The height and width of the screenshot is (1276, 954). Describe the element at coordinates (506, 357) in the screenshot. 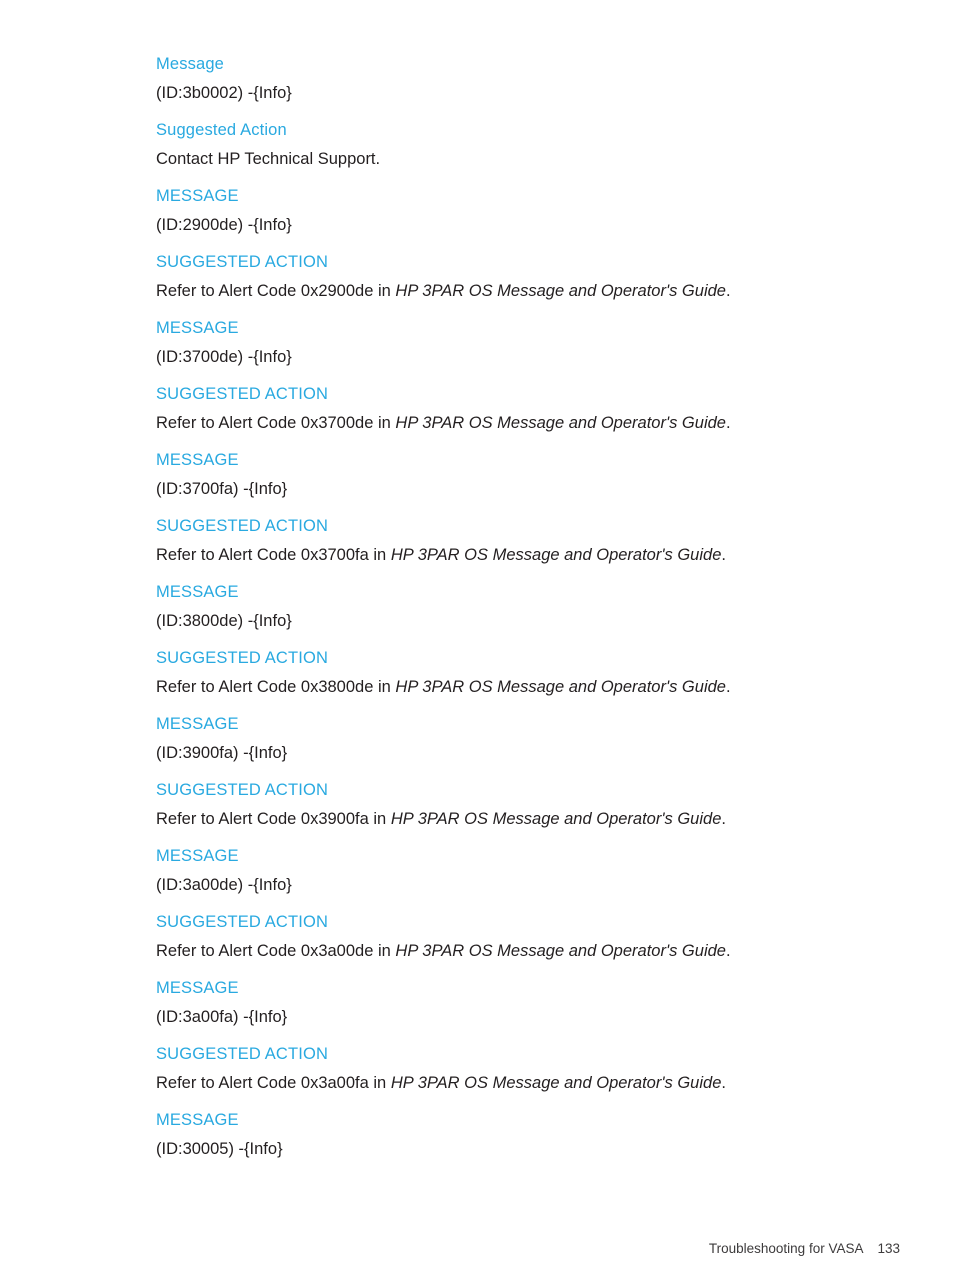

I see `entry-body: (ID:3700de) -{Info}` at that location.